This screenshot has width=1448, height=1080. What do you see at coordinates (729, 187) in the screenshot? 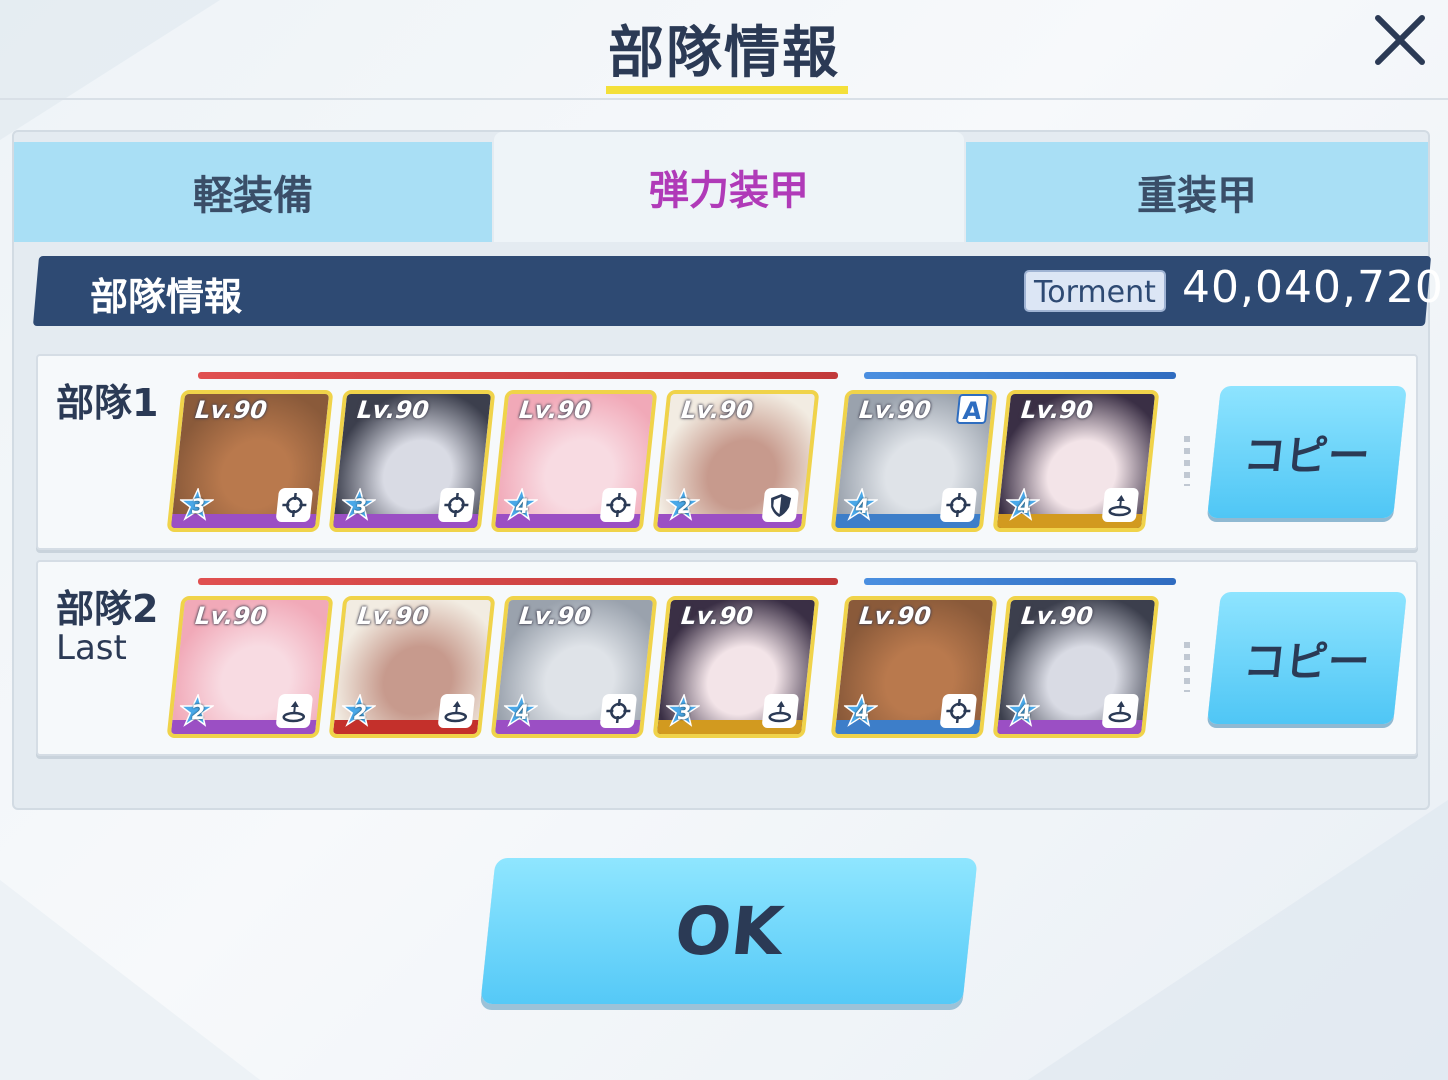
I see `tab-elastic-armor: 弾力装甲` at bounding box center [729, 187].